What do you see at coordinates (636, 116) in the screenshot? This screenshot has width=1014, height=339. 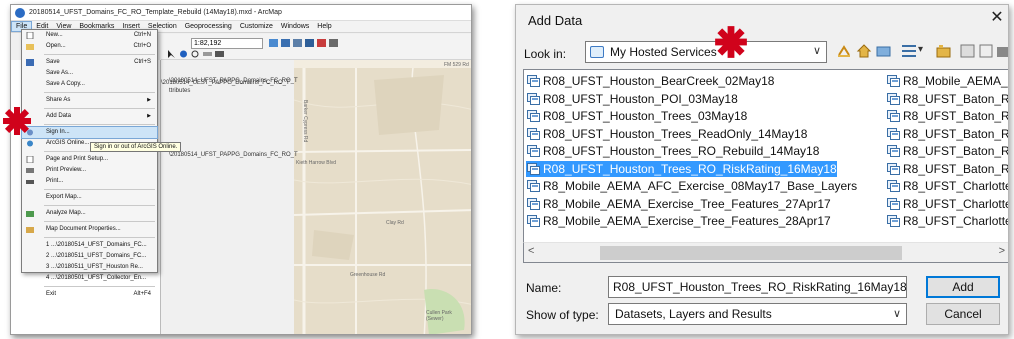 I see `list-item: R08_UFST_Houston_Trees_03May18` at bounding box center [636, 116].